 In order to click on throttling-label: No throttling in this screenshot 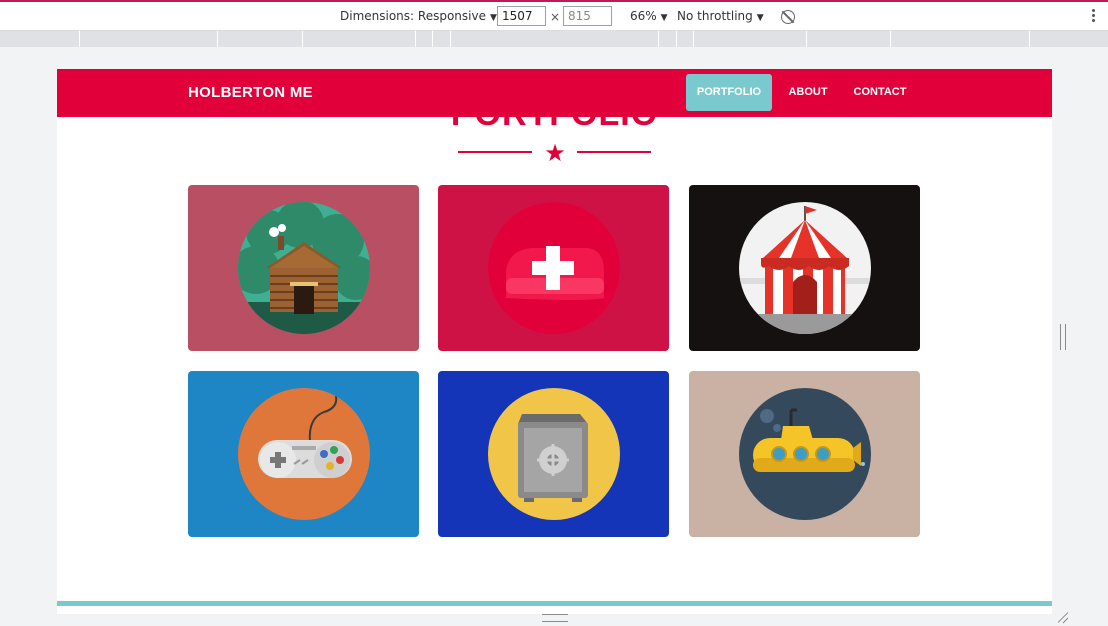, I will do `click(715, 16)`.